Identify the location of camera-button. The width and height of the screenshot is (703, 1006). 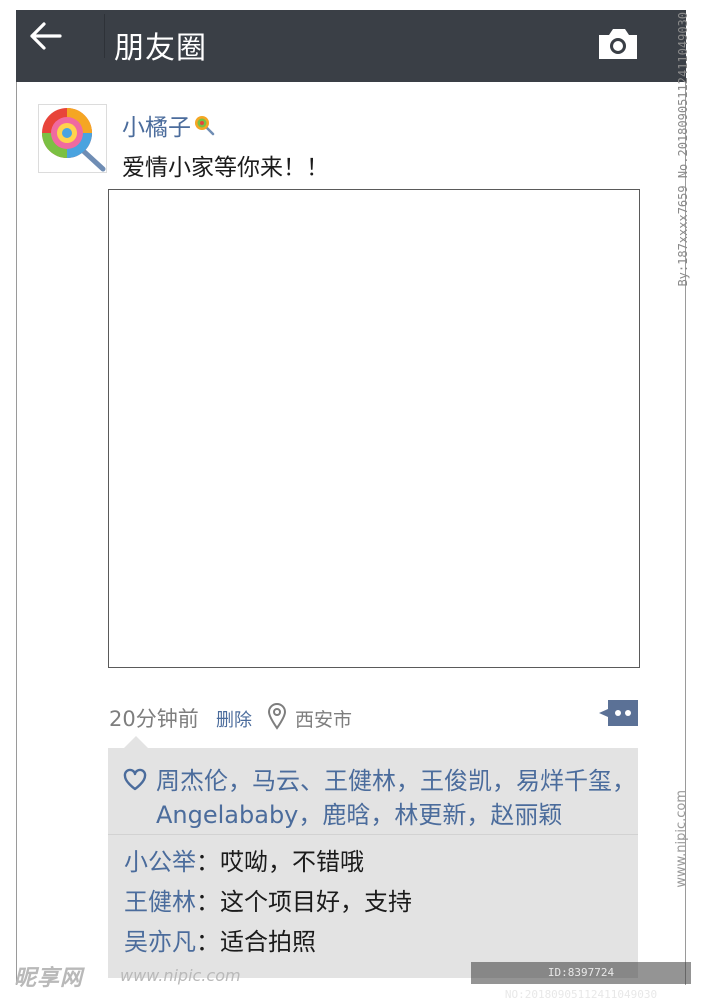
(618, 44).